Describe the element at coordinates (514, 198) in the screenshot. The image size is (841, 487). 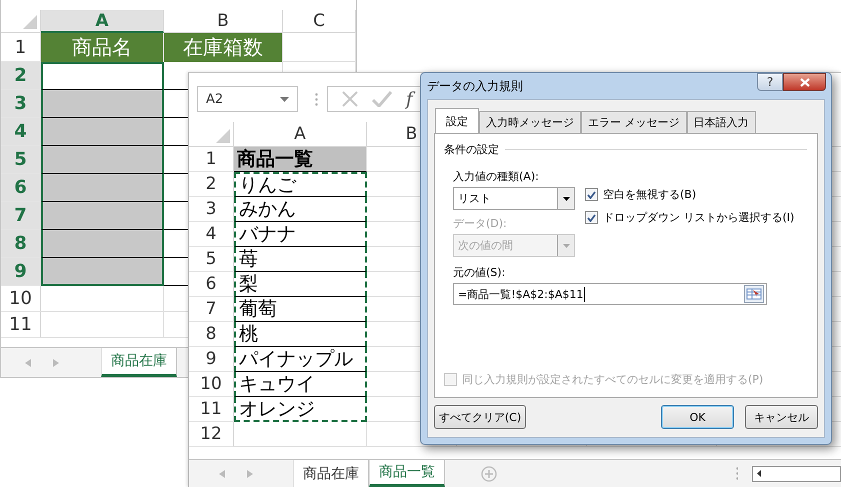
I see `allow-dropdown: リスト` at that location.